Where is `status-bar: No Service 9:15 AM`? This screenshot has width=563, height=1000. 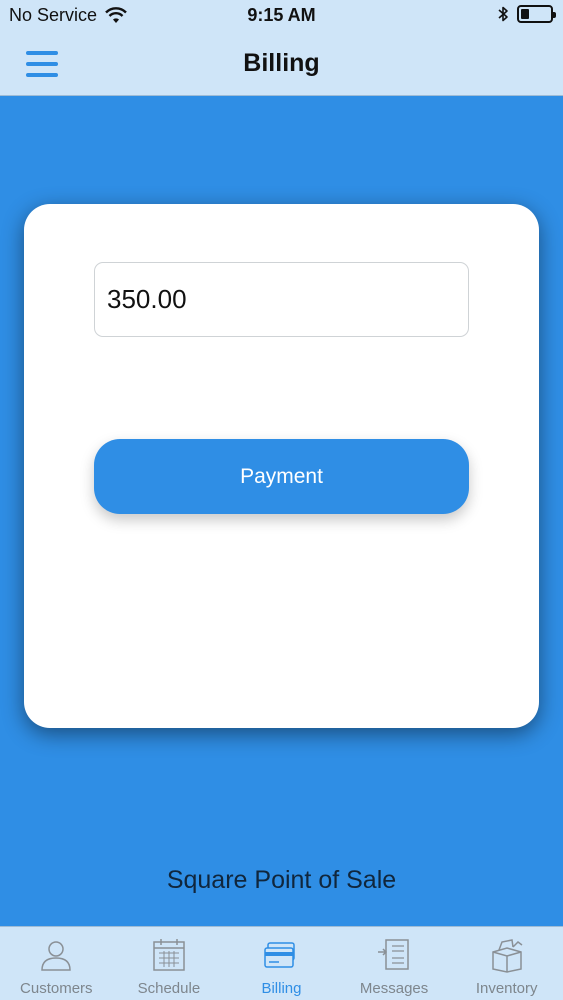
status-bar: No Service 9:15 AM is located at coordinates (281, 16).